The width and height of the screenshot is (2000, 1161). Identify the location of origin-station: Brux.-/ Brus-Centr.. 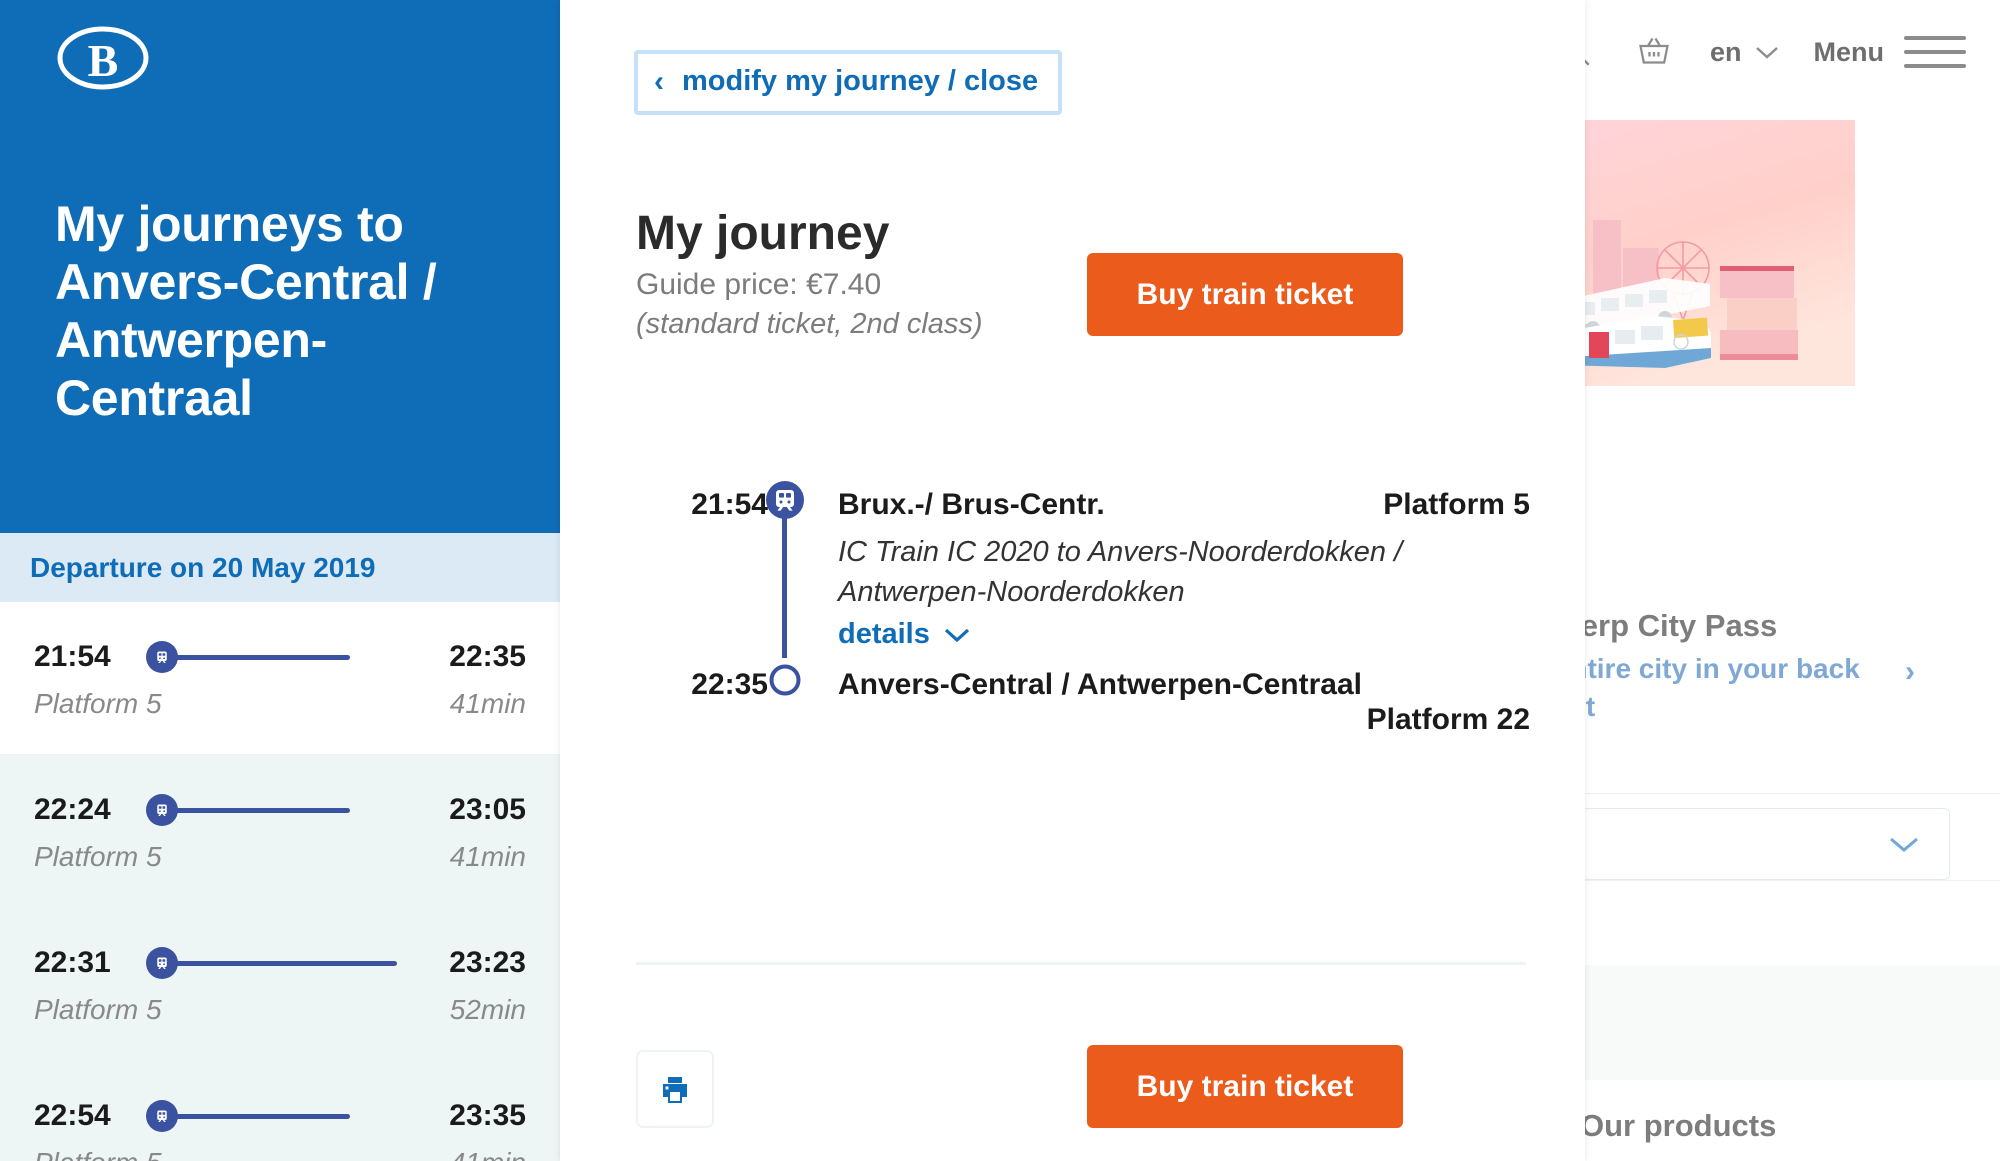
(971, 504).